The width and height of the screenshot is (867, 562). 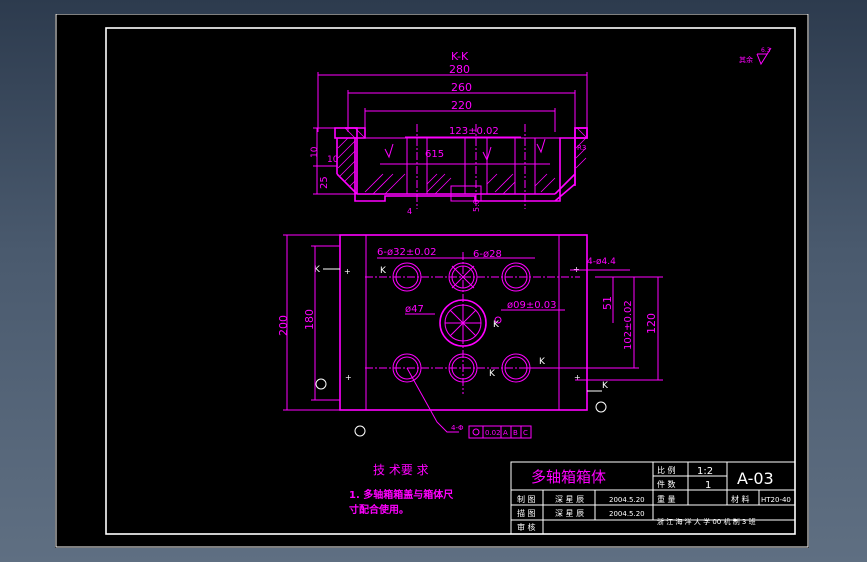 What do you see at coordinates (461, 87) in the screenshot?
I see `dim-260: 260` at bounding box center [461, 87].